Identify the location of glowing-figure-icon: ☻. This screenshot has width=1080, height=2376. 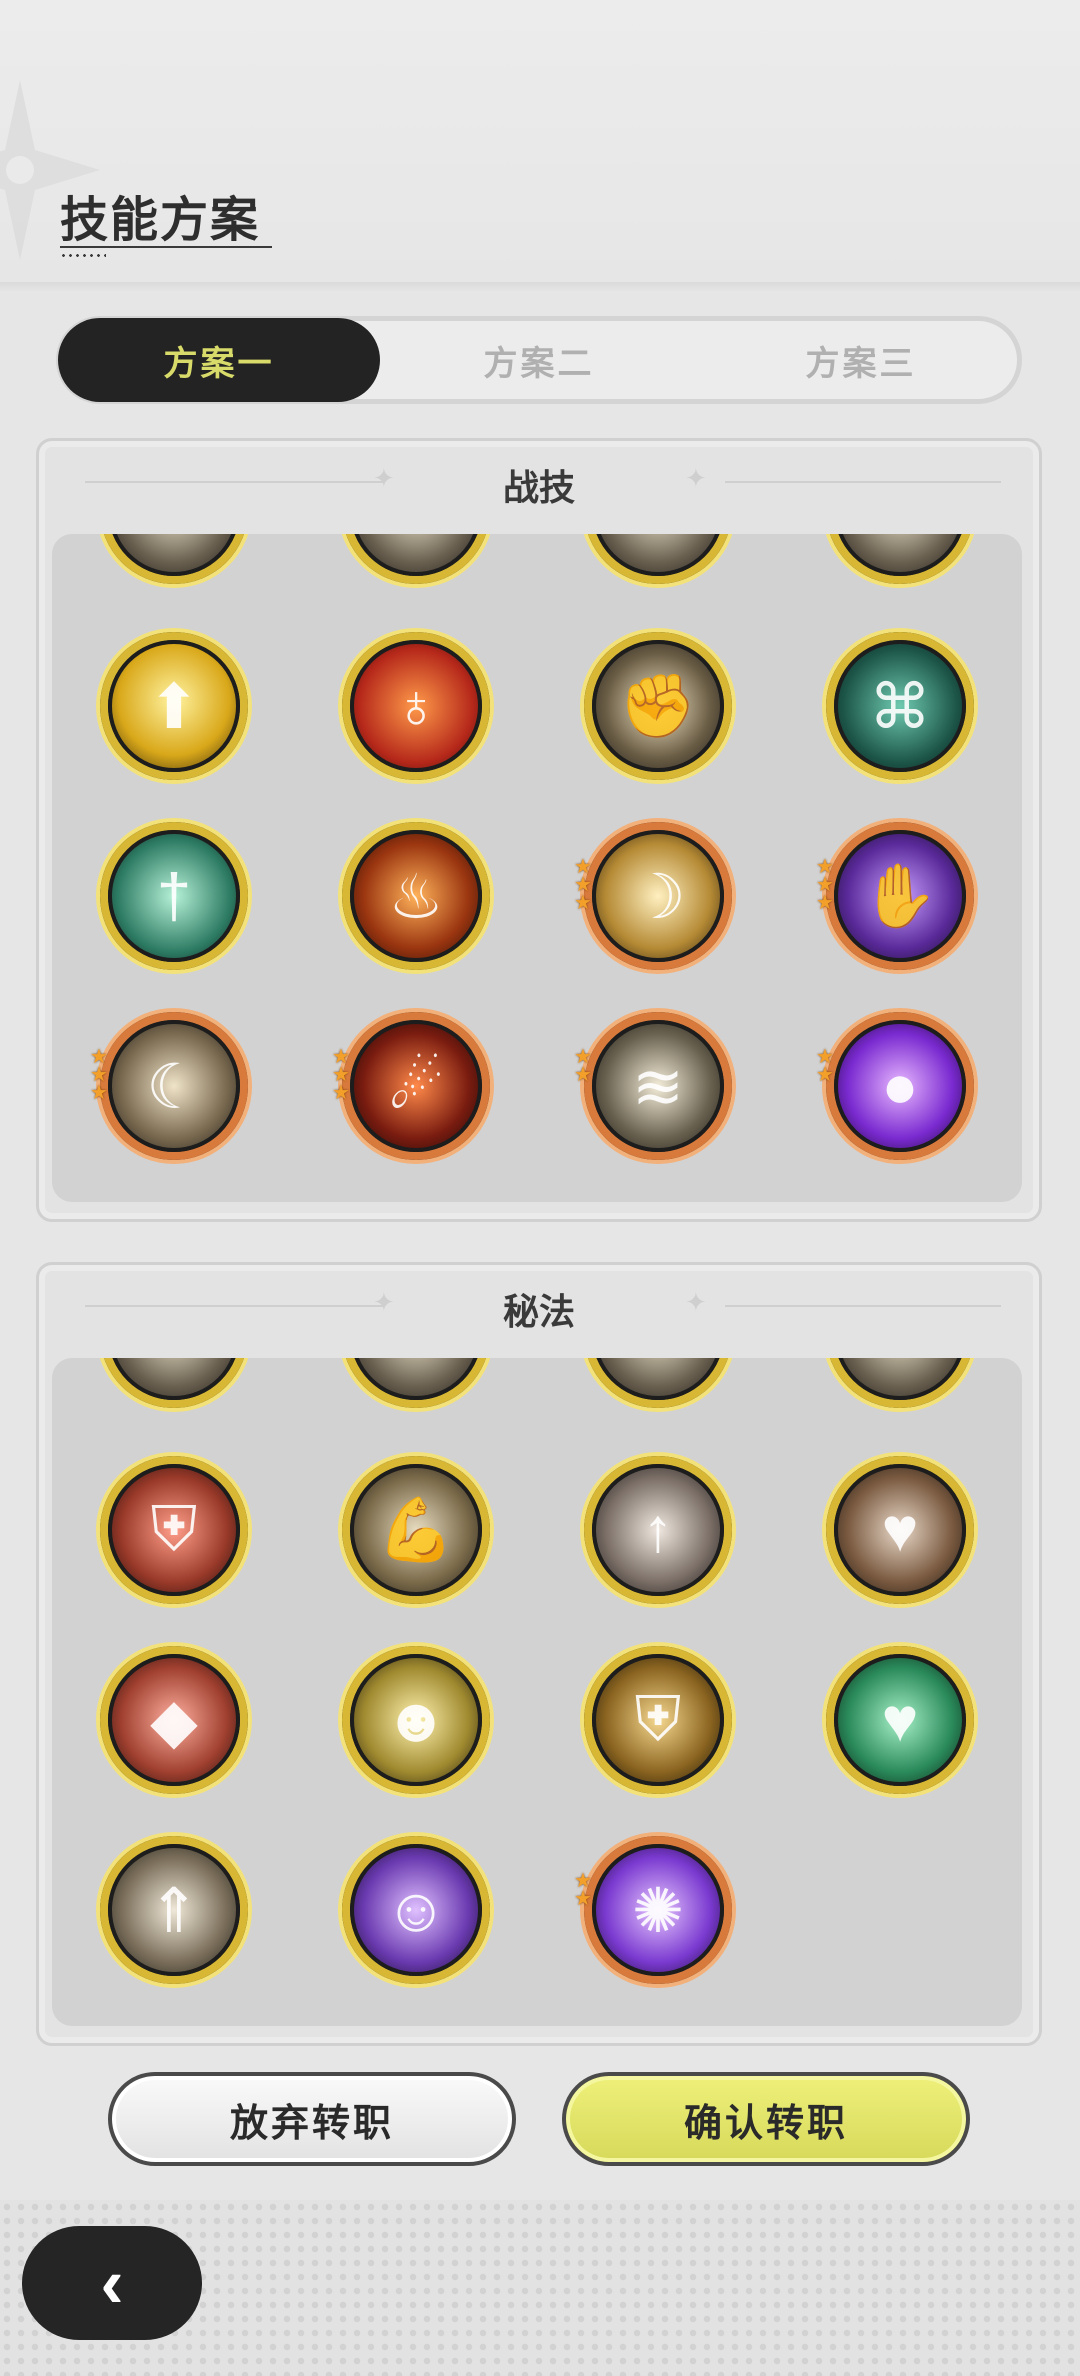
(416, 1720).